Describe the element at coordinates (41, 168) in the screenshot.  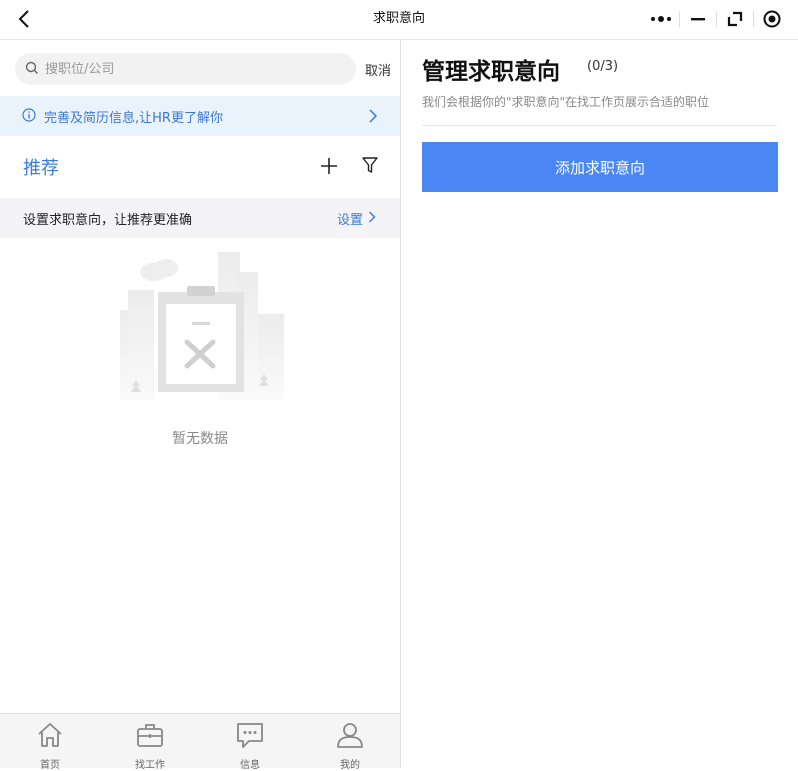
I see `recommend-title: 推荐` at that location.